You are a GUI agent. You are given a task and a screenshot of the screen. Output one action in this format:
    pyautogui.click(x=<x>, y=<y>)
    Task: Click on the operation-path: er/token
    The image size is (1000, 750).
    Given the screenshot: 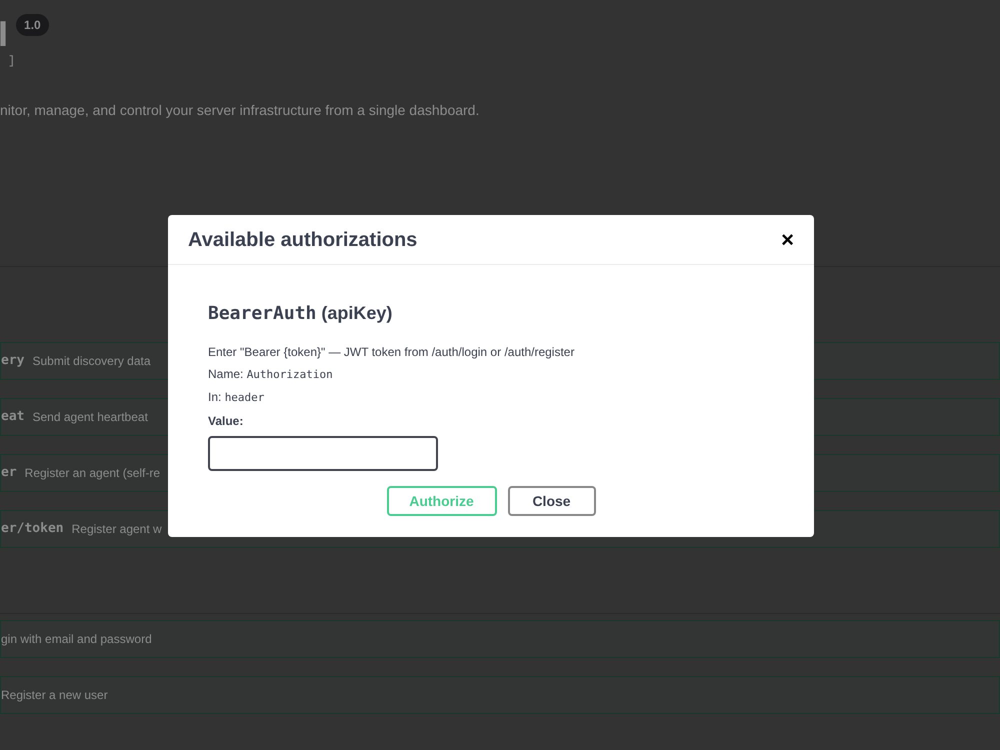 What is the action you would take?
    pyautogui.click(x=32, y=529)
    